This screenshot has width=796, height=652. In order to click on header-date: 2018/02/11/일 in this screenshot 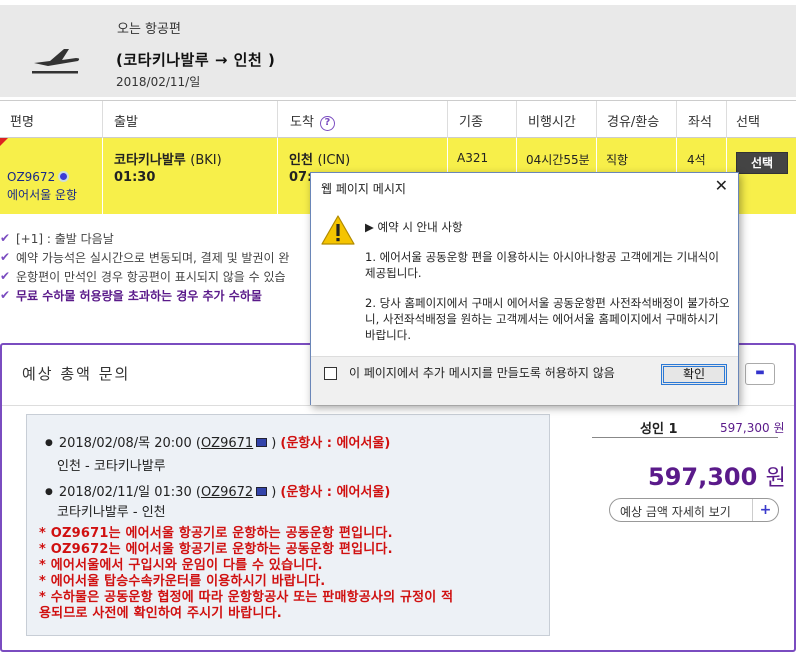, I will do `click(158, 82)`.